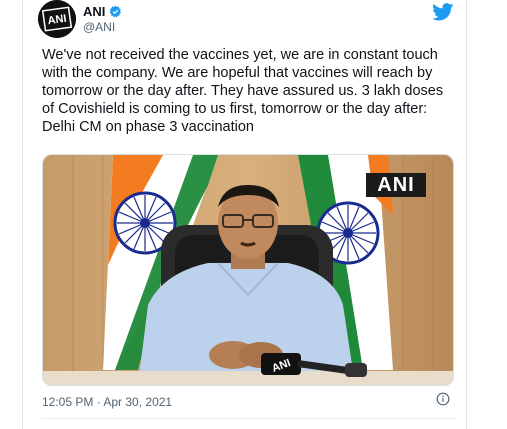 The width and height of the screenshot is (507, 429). I want to click on verified-badge-icon, so click(116, 11).